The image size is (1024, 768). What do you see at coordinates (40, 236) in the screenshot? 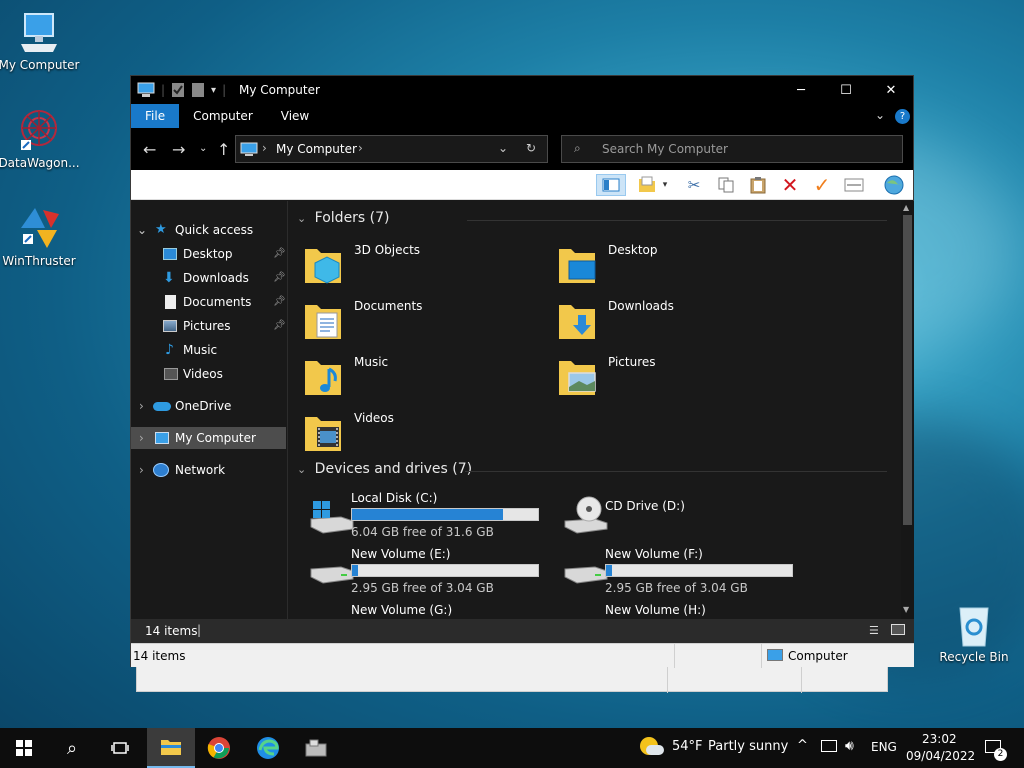
I see `desktop-icon-winthruster: WinThruster` at bounding box center [40, 236].